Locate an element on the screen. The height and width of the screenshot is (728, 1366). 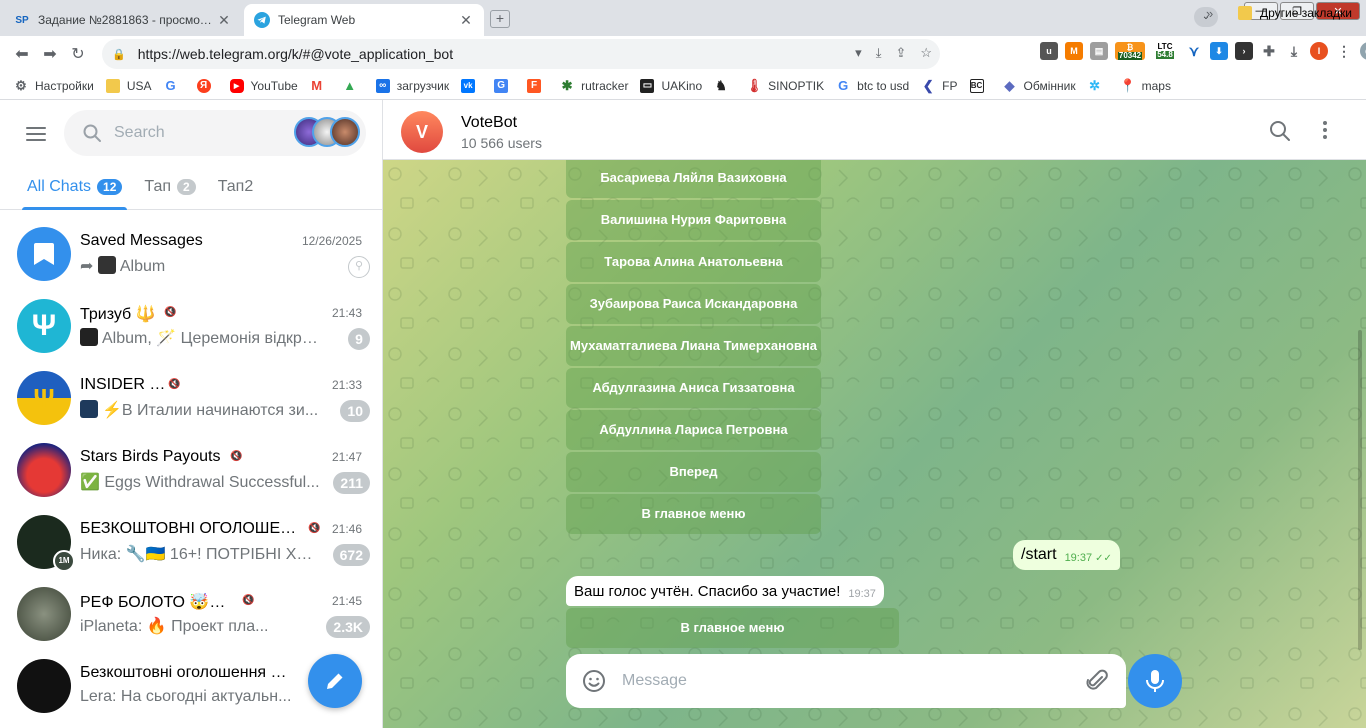
tab-tap: Тап 2 is located at coordinates (169, 187).